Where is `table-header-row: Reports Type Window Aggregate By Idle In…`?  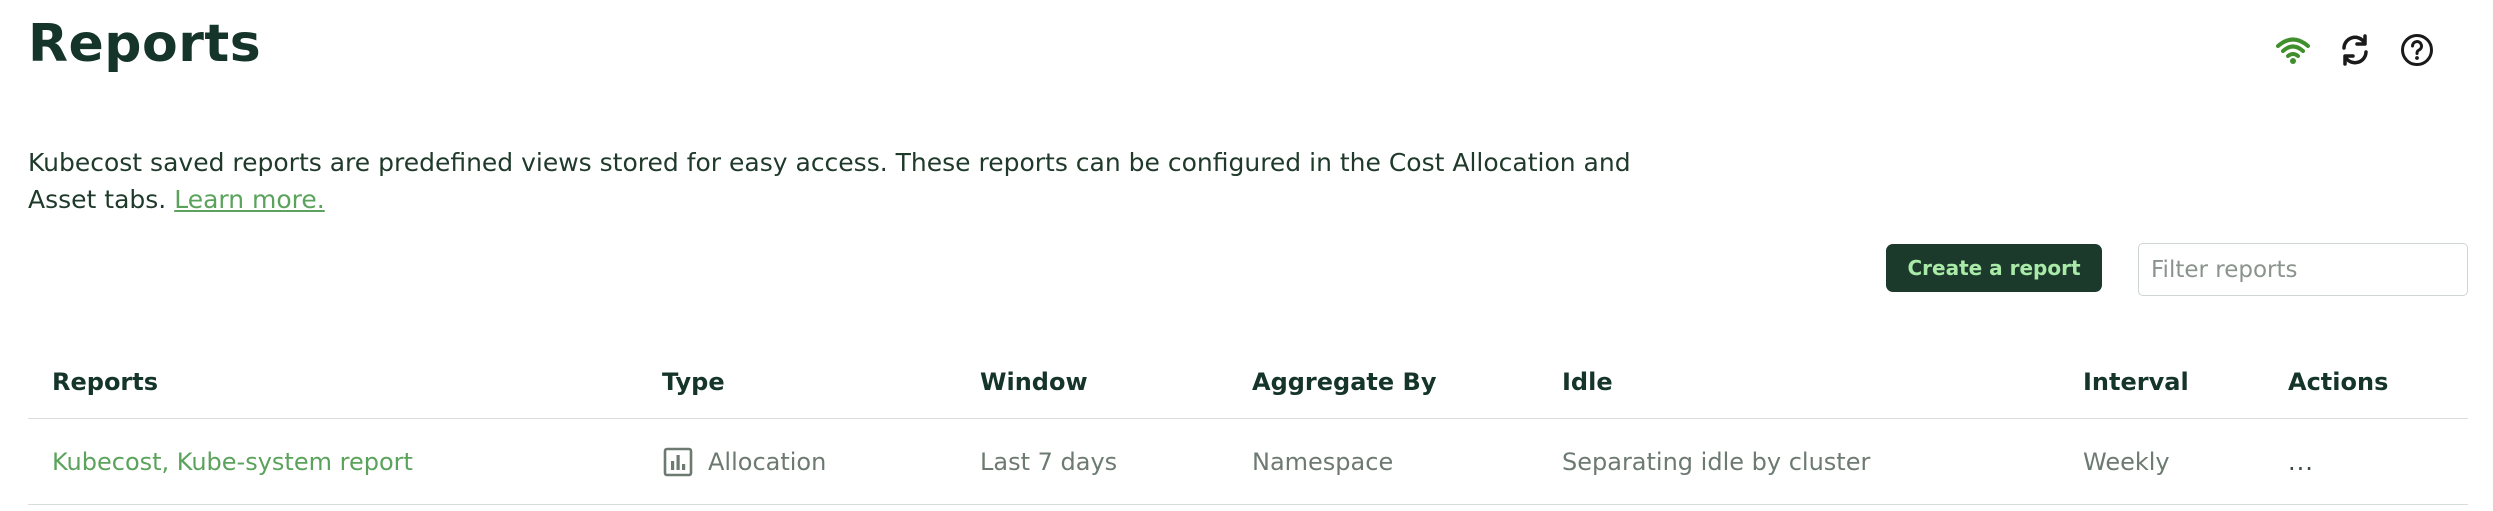 table-header-row: Reports Type Window Aggregate By Idle In… is located at coordinates (1248, 382).